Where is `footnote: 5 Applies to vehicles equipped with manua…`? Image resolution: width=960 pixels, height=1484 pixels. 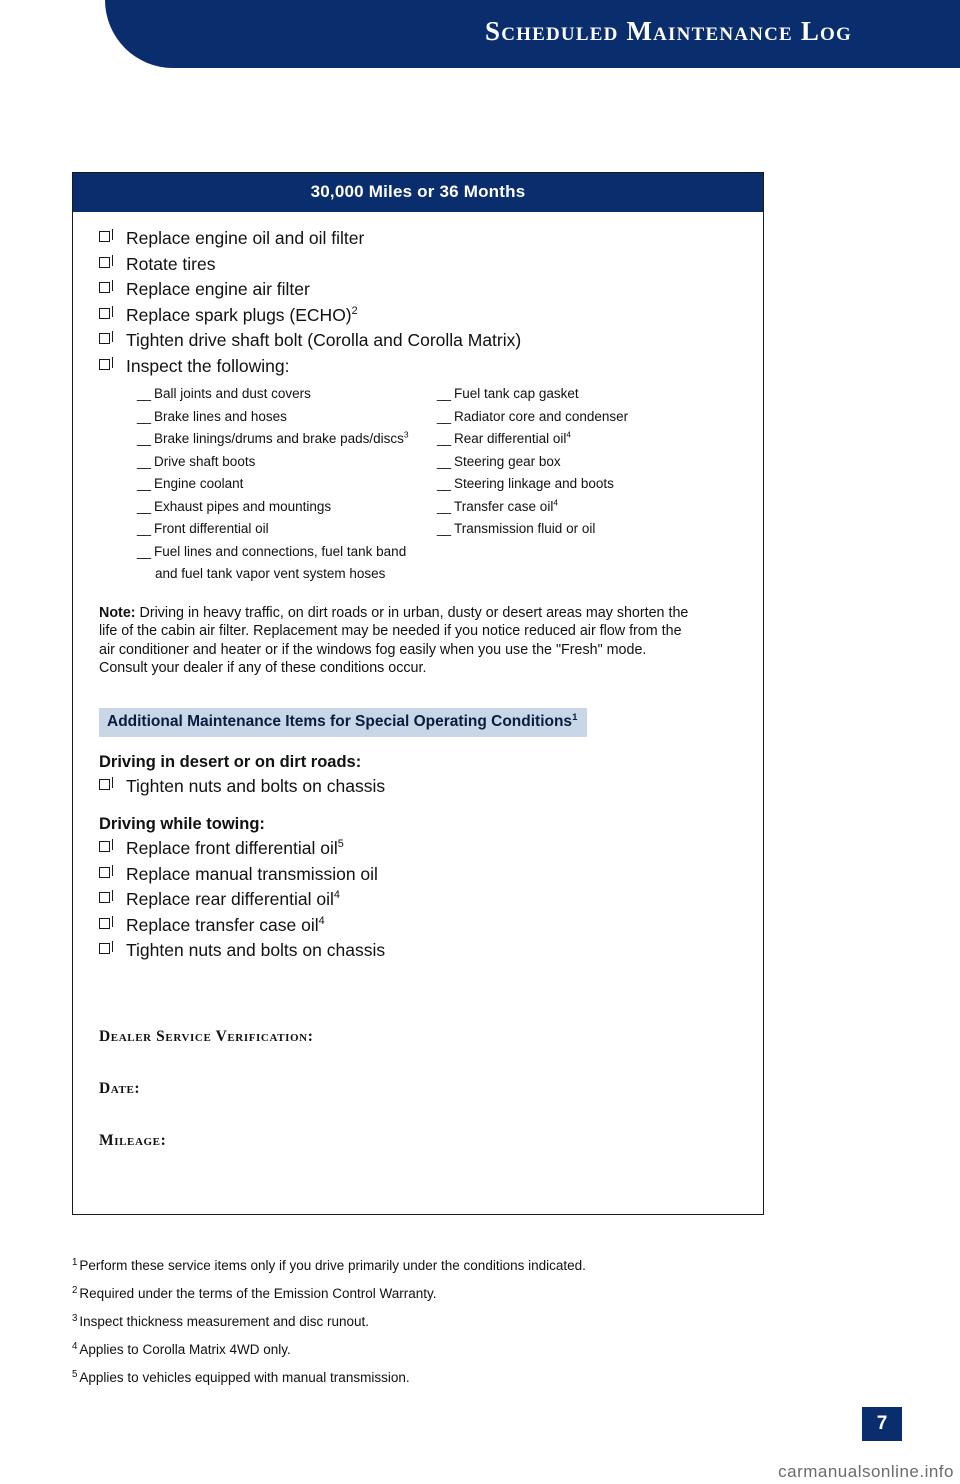
footnote: 5 Applies to vehicles equipped with manua… is located at coordinates (422, 1377).